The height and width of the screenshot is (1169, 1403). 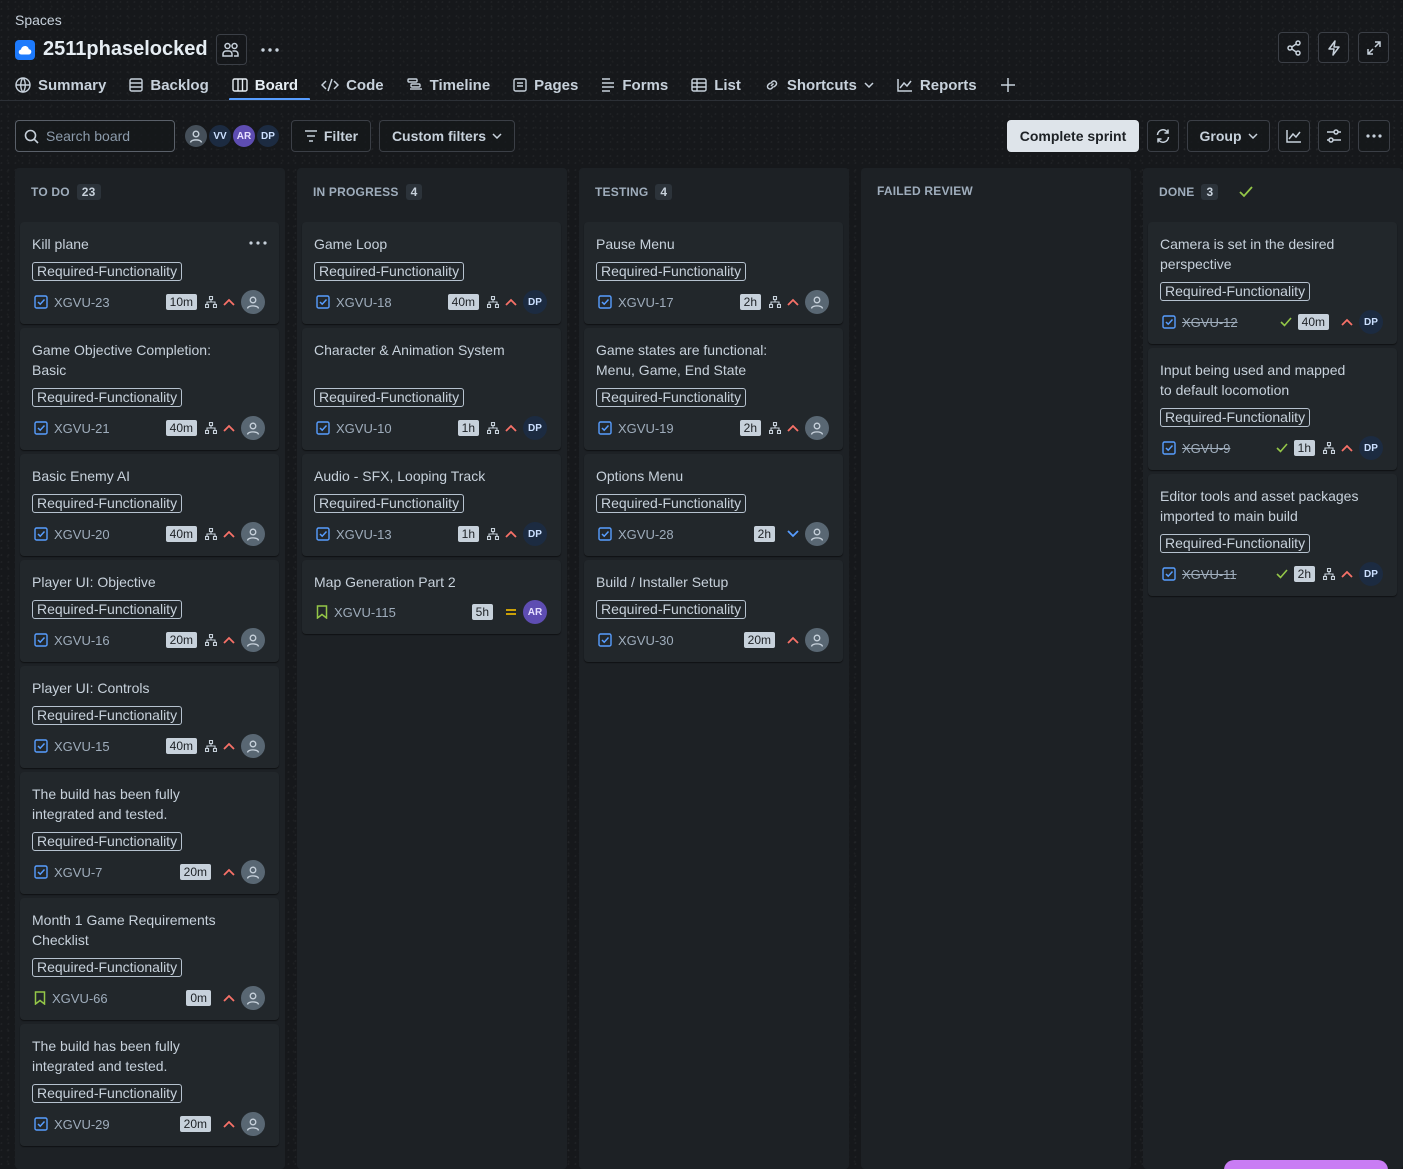 What do you see at coordinates (82, 746) in the screenshot?
I see `issue-key: XGVU-15` at bounding box center [82, 746].